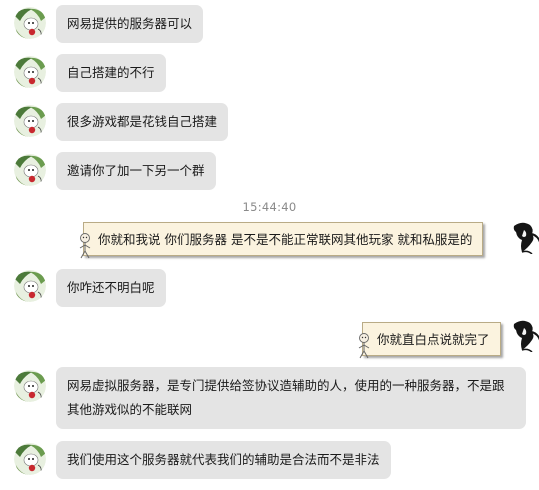 This screenshot has width=539, height=490. I want to click on message-text: 你就和我说 你们服务器 是不是不能正常联网其他玩家 就和私服是的, so click(285, 239).